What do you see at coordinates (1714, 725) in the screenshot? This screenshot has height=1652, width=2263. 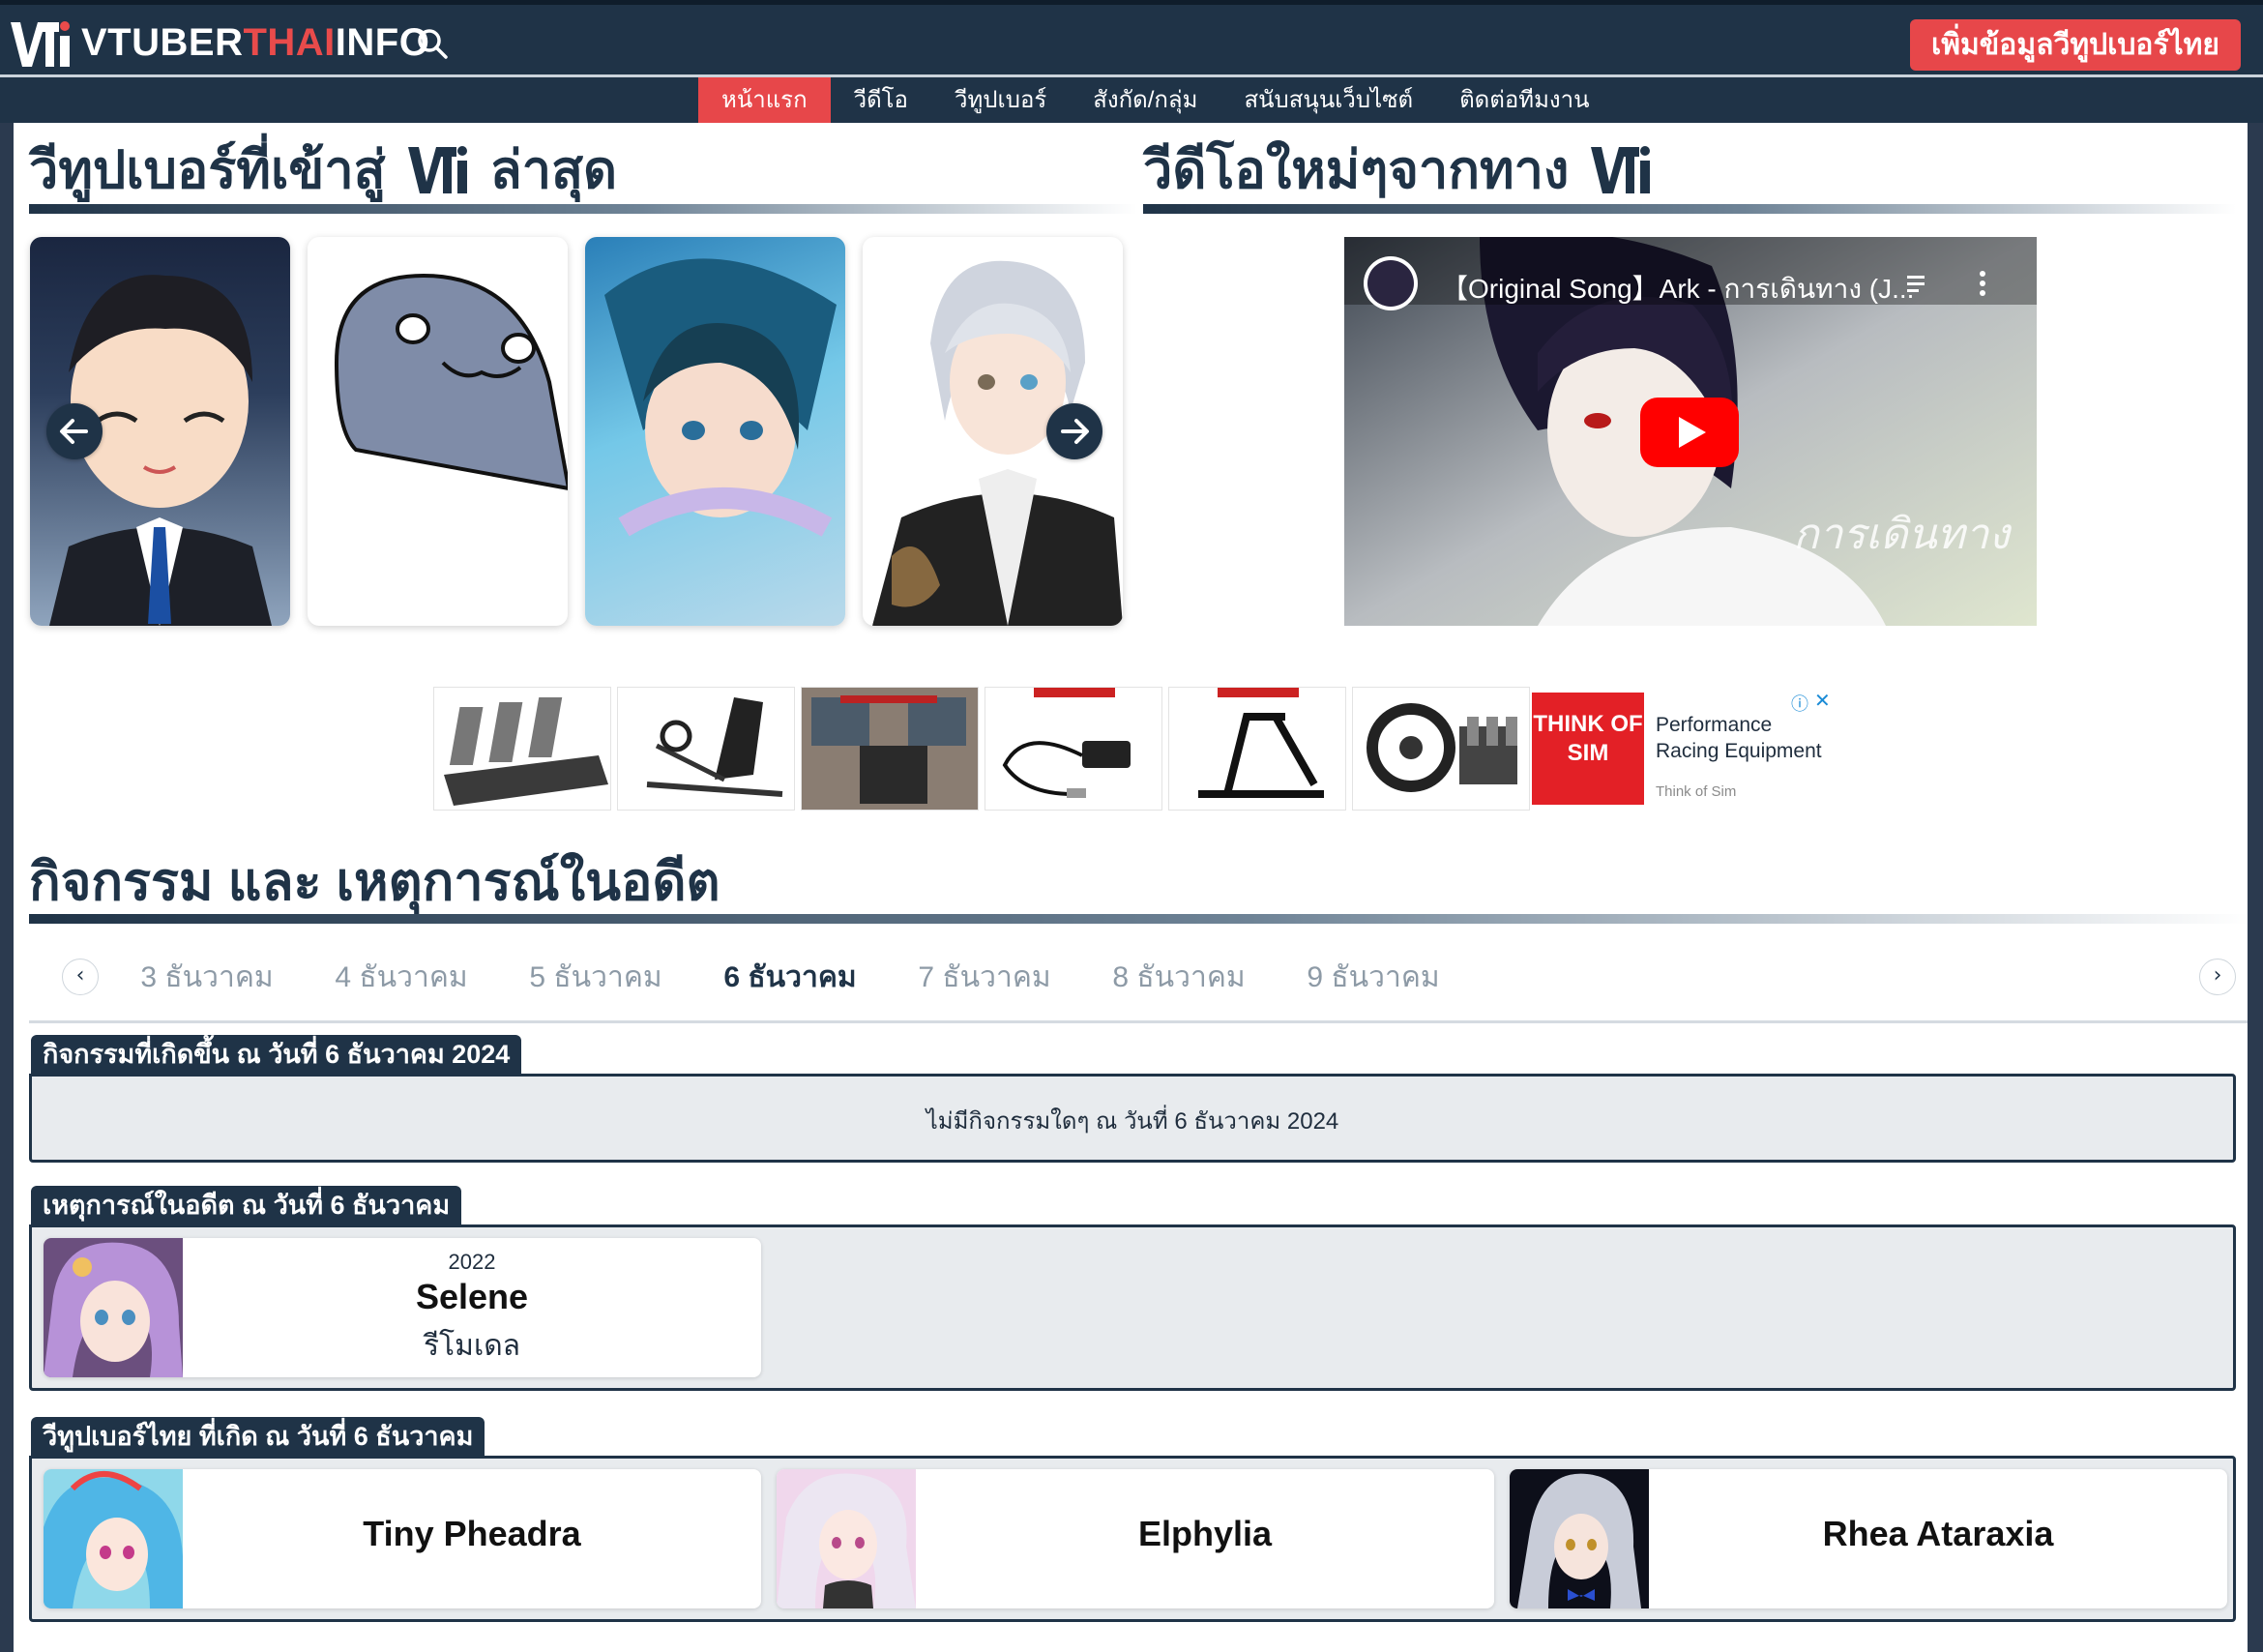 I see `ad-headline-line-1: Performance` at bounding box center [1714, 725].